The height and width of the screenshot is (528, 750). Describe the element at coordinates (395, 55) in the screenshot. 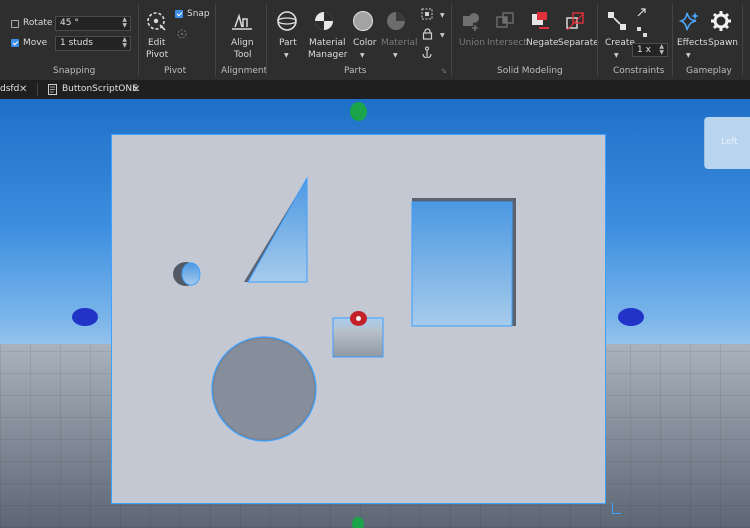

I see `material-dropdown-caret-icon: ▼` at that location.